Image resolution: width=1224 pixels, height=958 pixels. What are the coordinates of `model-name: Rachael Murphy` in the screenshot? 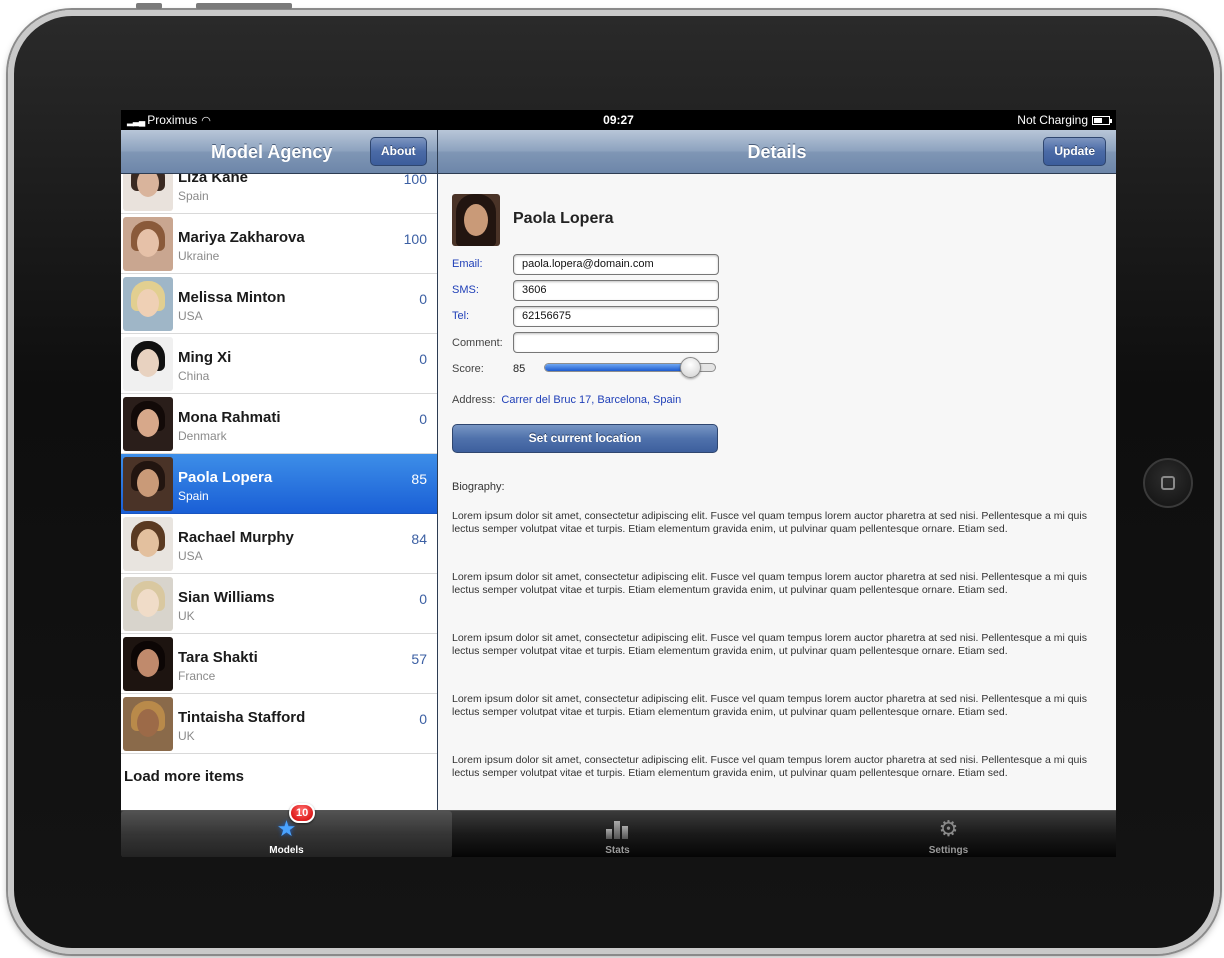 It's located at (236, 537).